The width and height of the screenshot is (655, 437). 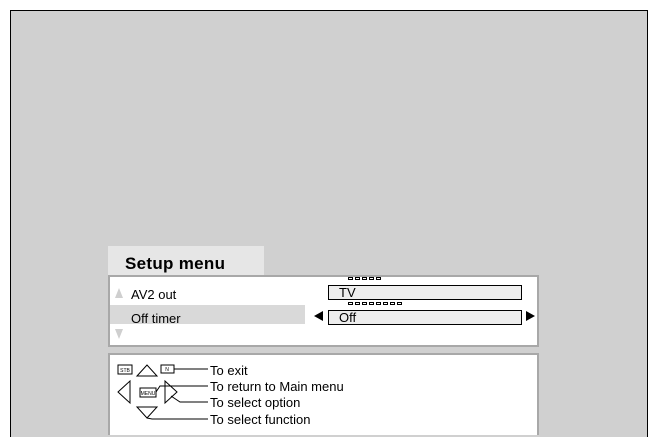 I want to click on up-arrow-button-icon, so click(x=147, y=370).